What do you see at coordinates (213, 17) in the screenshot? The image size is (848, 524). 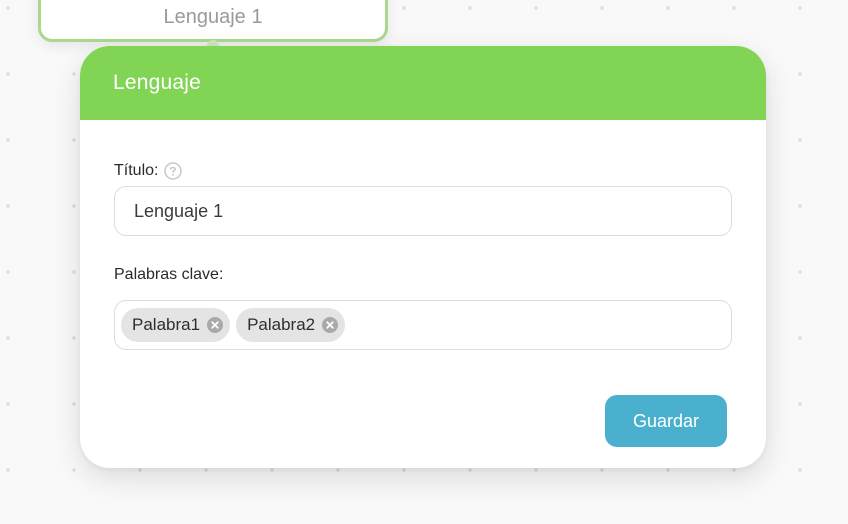 I see `background-node-label: Lenguaje 1` at bounding box center [213, 17].